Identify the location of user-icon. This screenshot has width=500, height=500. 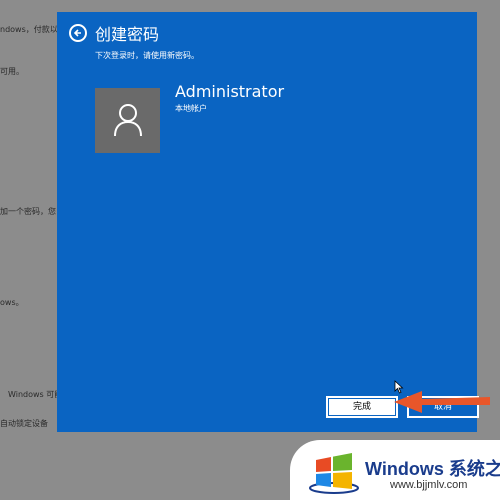
(128, 120).